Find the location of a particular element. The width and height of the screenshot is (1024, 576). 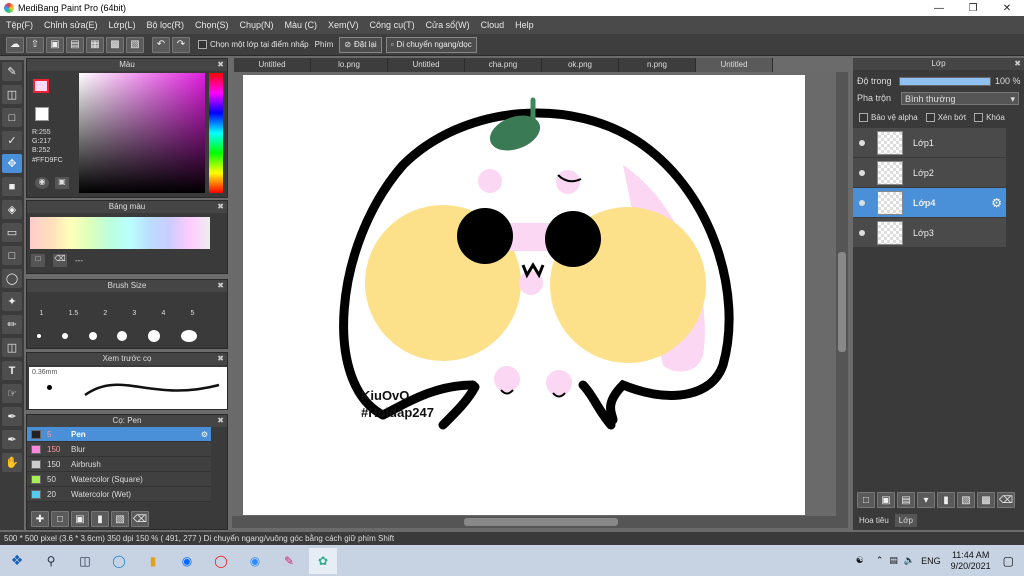

menu-help: Help is located at coordinates (524, 25).